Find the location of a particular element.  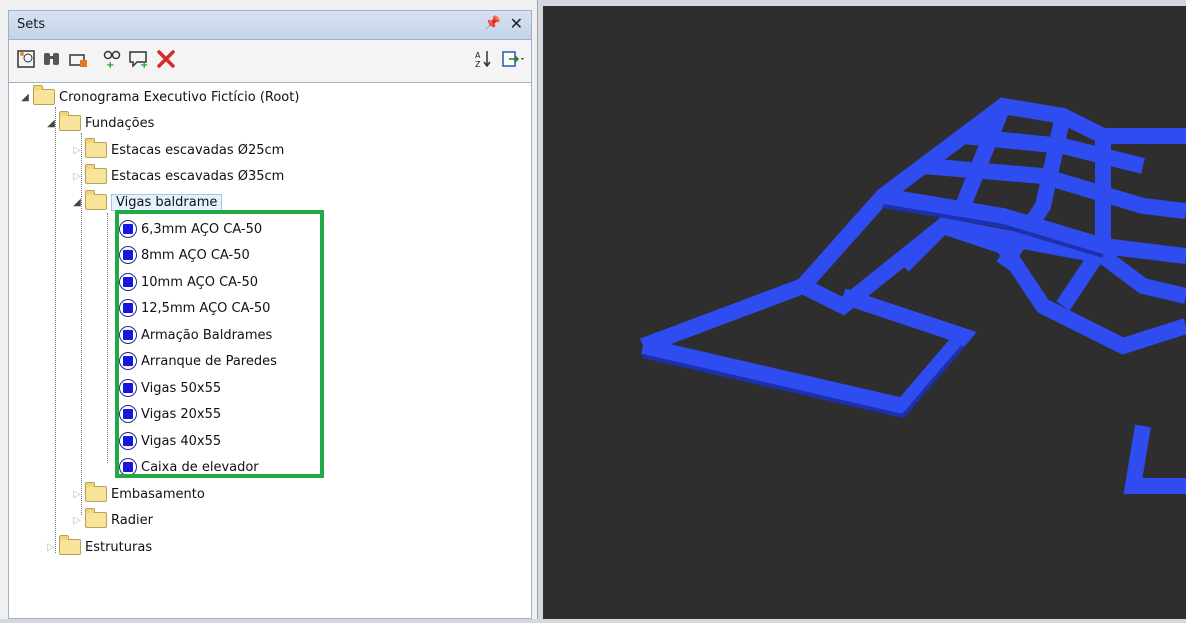

new-folder-icon is located at coordinates (78, 59).